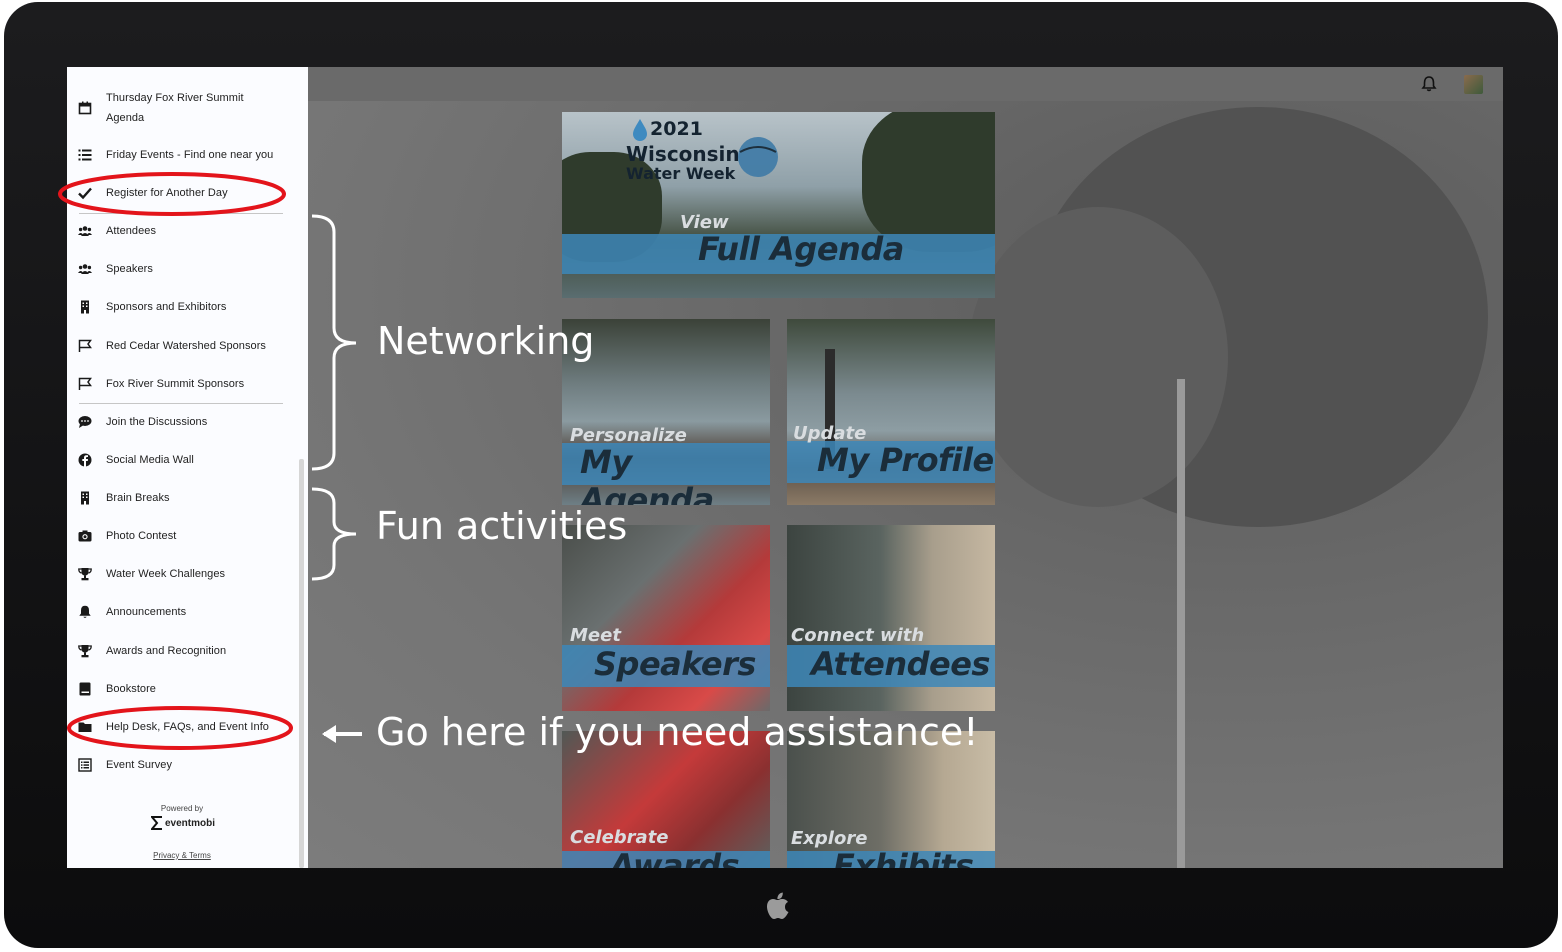 Image resolution: width=1562 pixels, height=952 pixels. I want to click on sidebar-item-bookstore: Bookstore, so click(182, 689).